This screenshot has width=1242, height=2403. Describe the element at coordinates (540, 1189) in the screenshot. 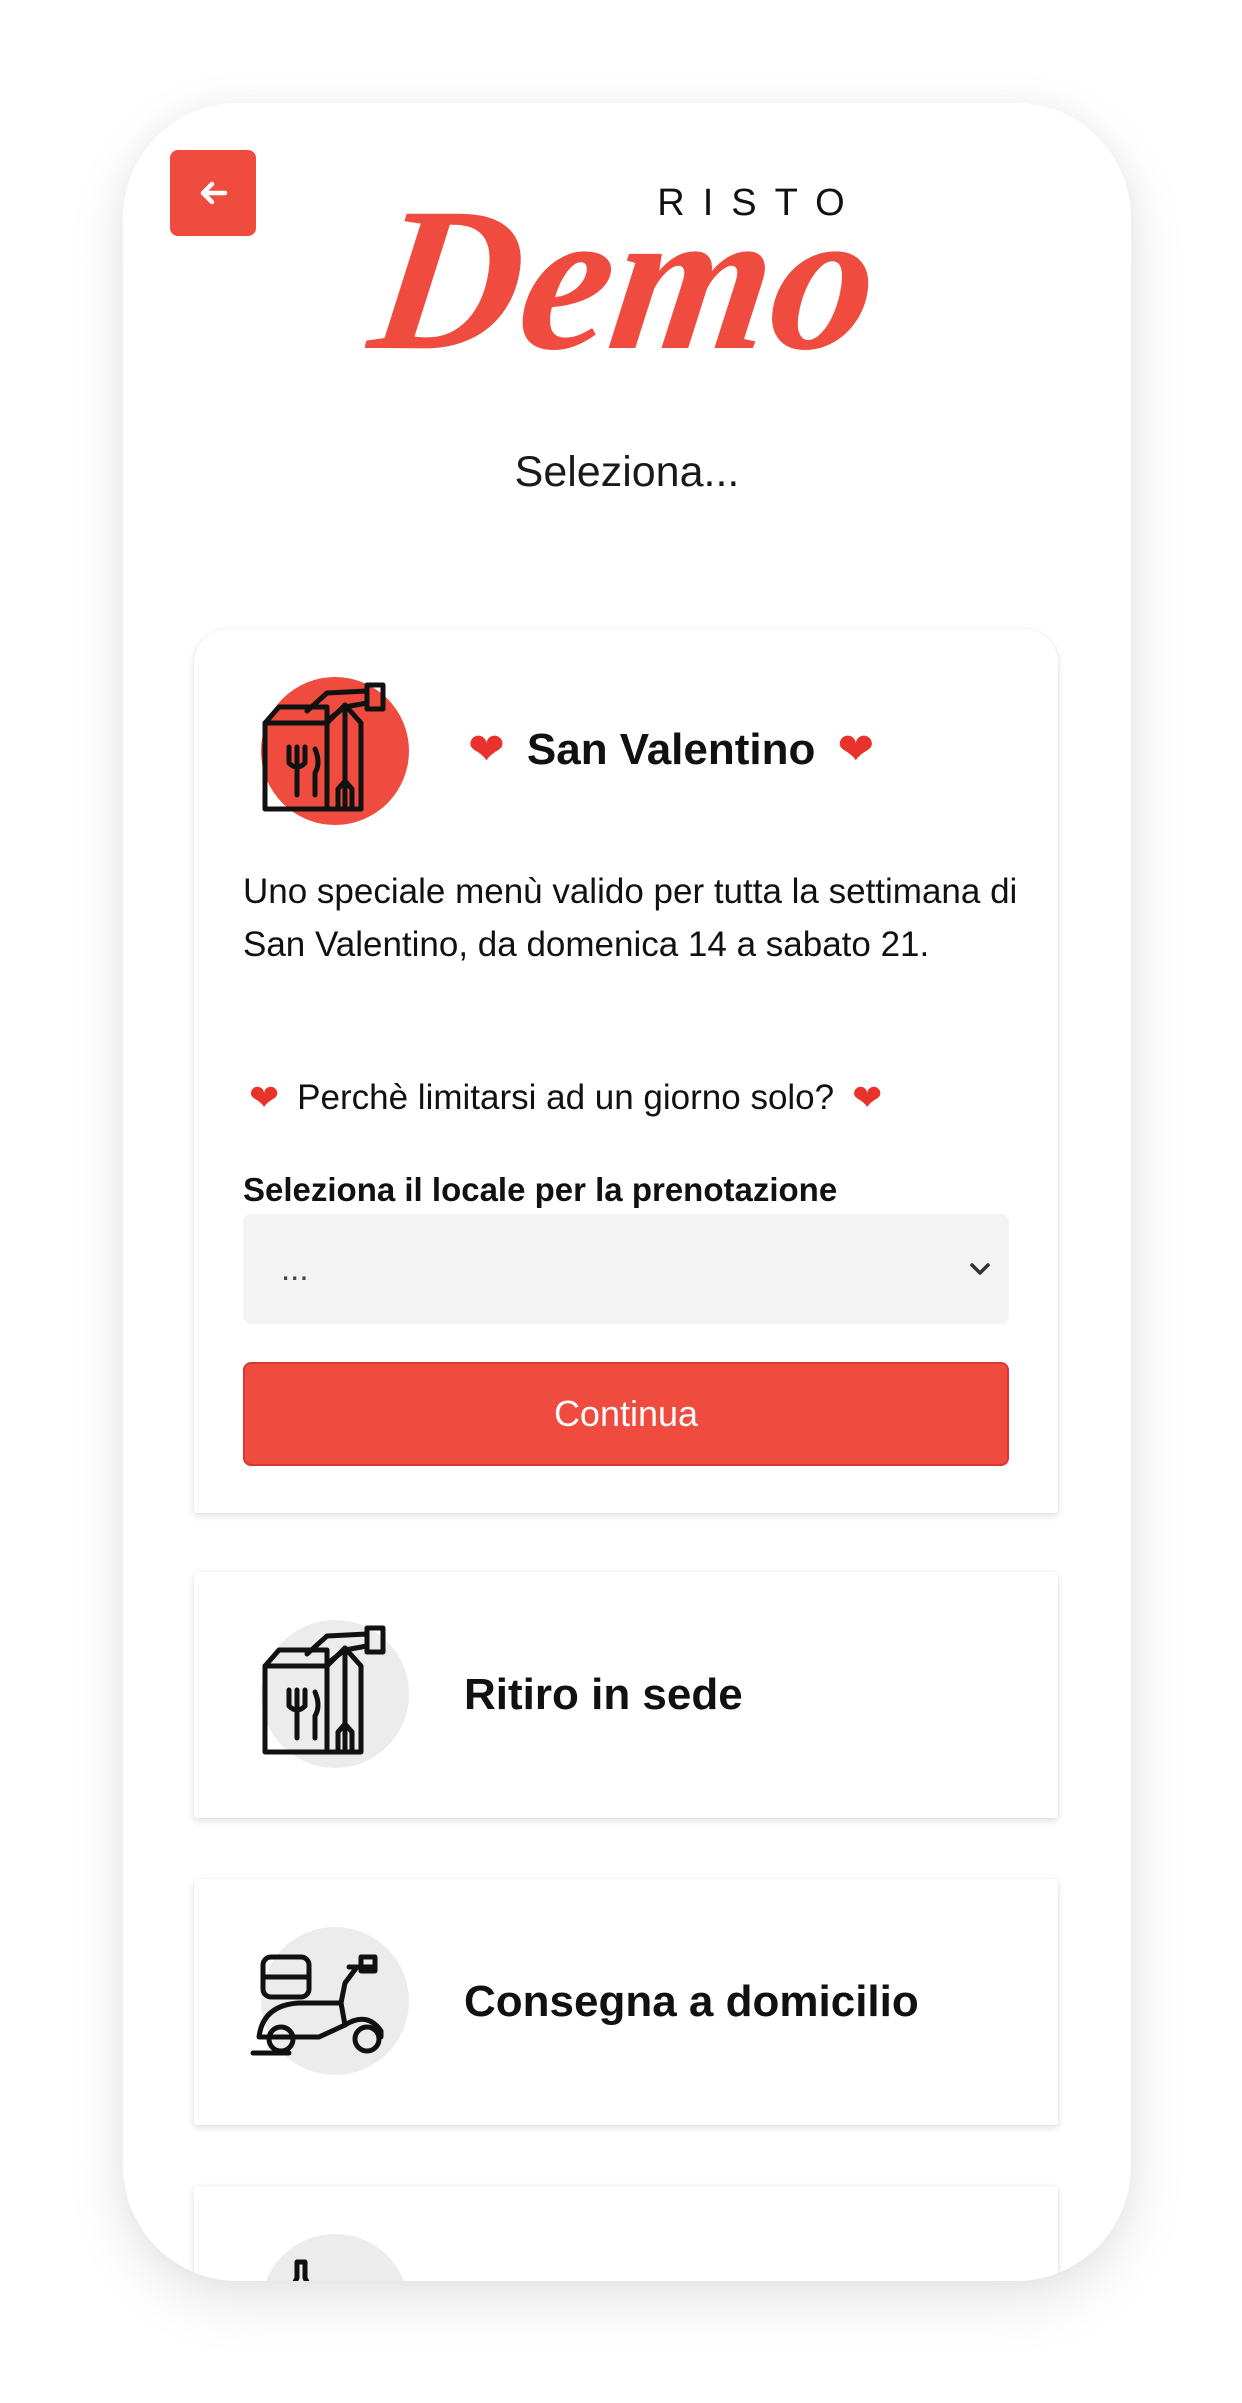

I see `select-location-label: Seleziona il locale per la prenotazione` at that location.